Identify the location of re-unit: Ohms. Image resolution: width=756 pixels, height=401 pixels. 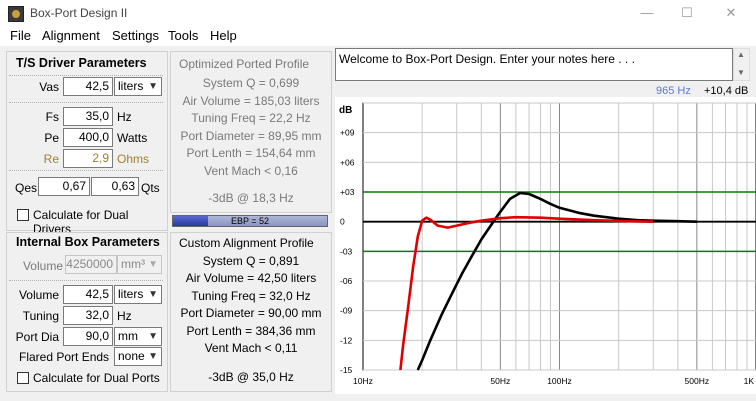
(133, 159).